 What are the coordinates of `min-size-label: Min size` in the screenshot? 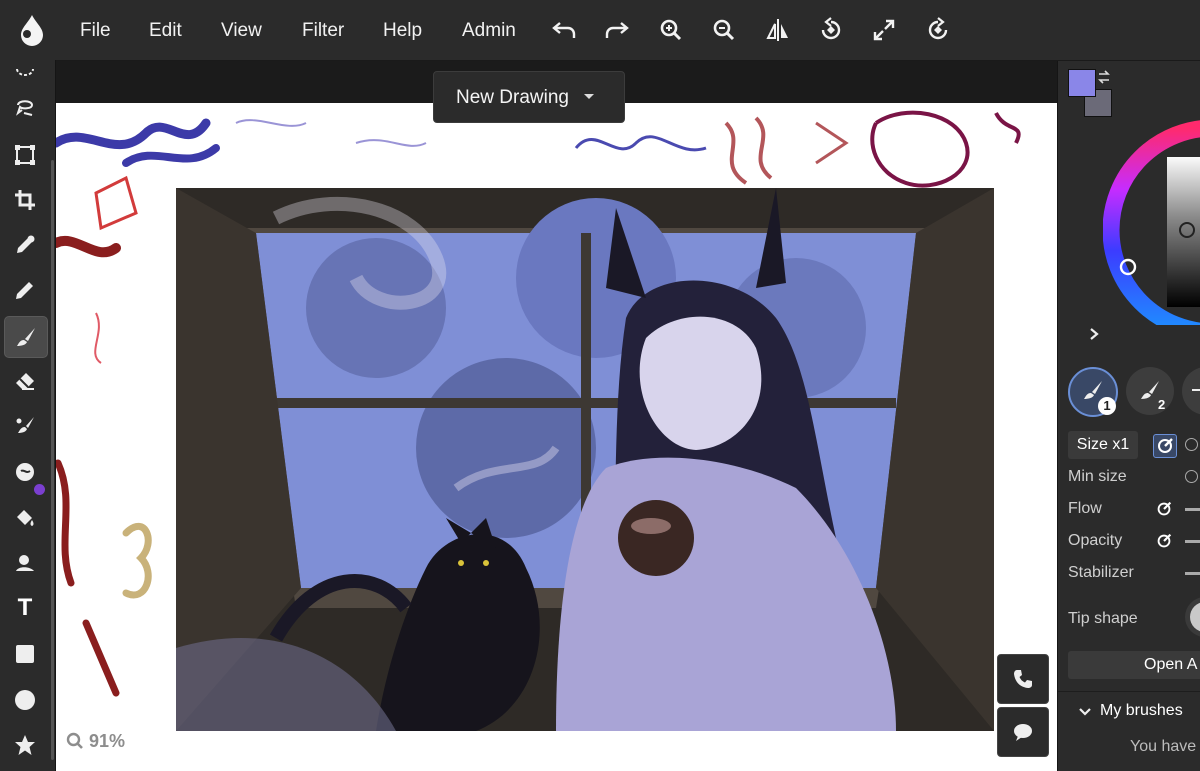 It's located at (1097, 476).